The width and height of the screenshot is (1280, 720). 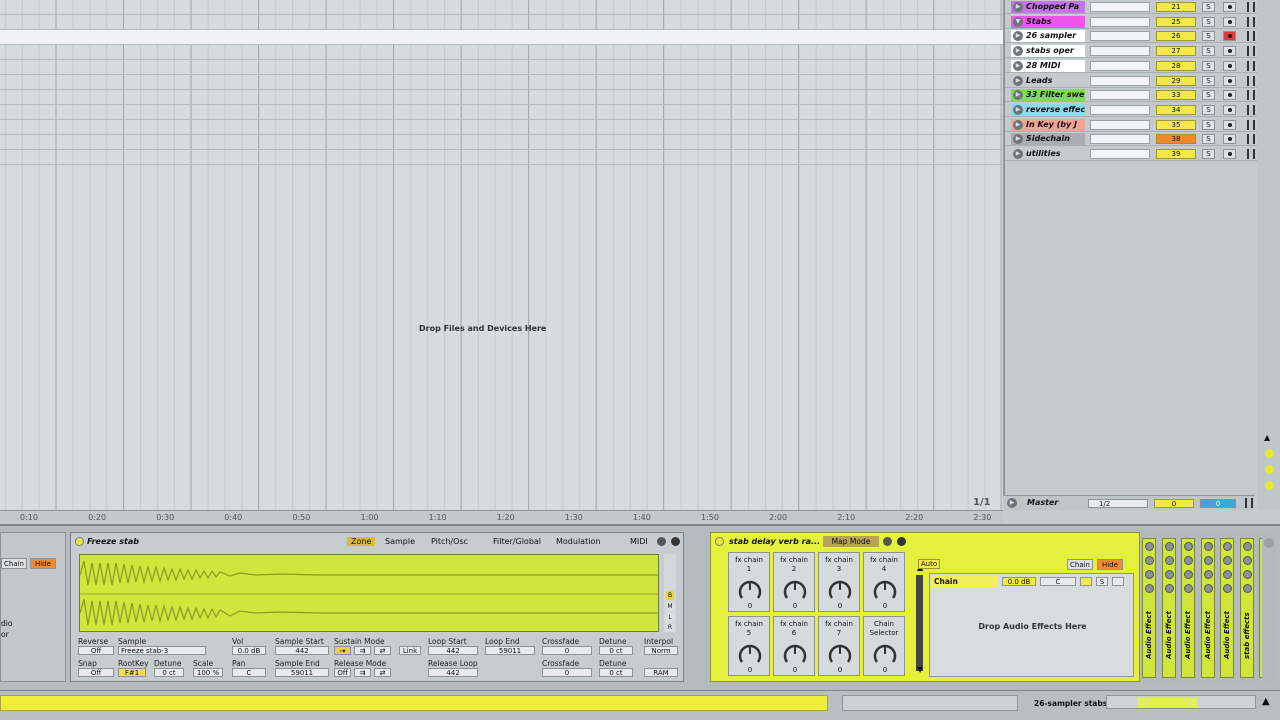 I want to click on effect-strip: Audio Effect, so click(x=1149, y=608).